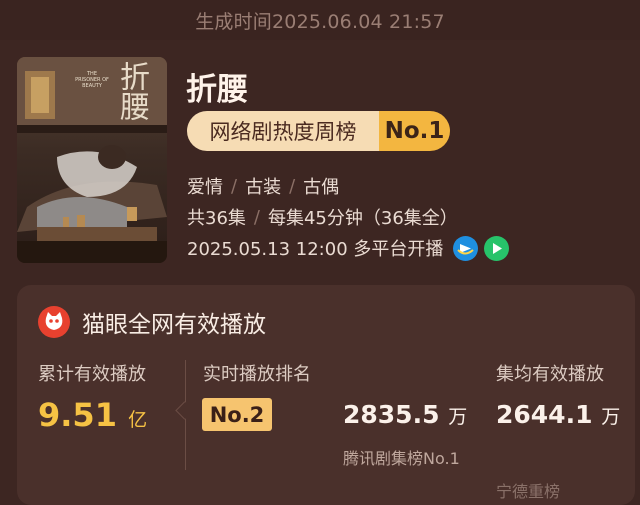 This screenshot has height=505, width=640. I want to click on tencent-video-icon, so click(466, 248).